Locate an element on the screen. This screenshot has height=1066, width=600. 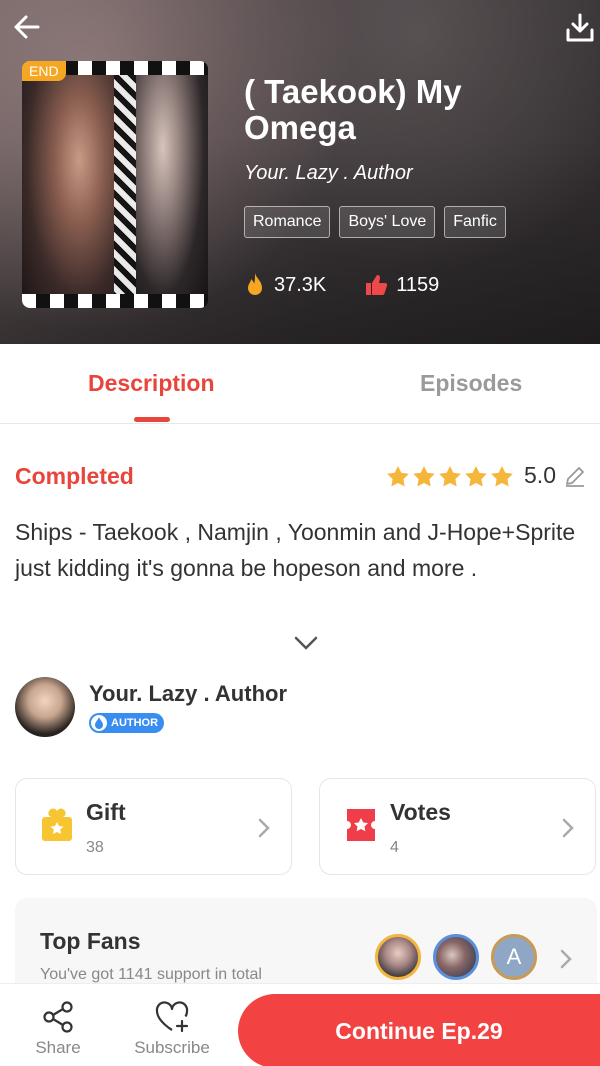
subscribe-button: Subscribe is located at coordinates (172, 1029).